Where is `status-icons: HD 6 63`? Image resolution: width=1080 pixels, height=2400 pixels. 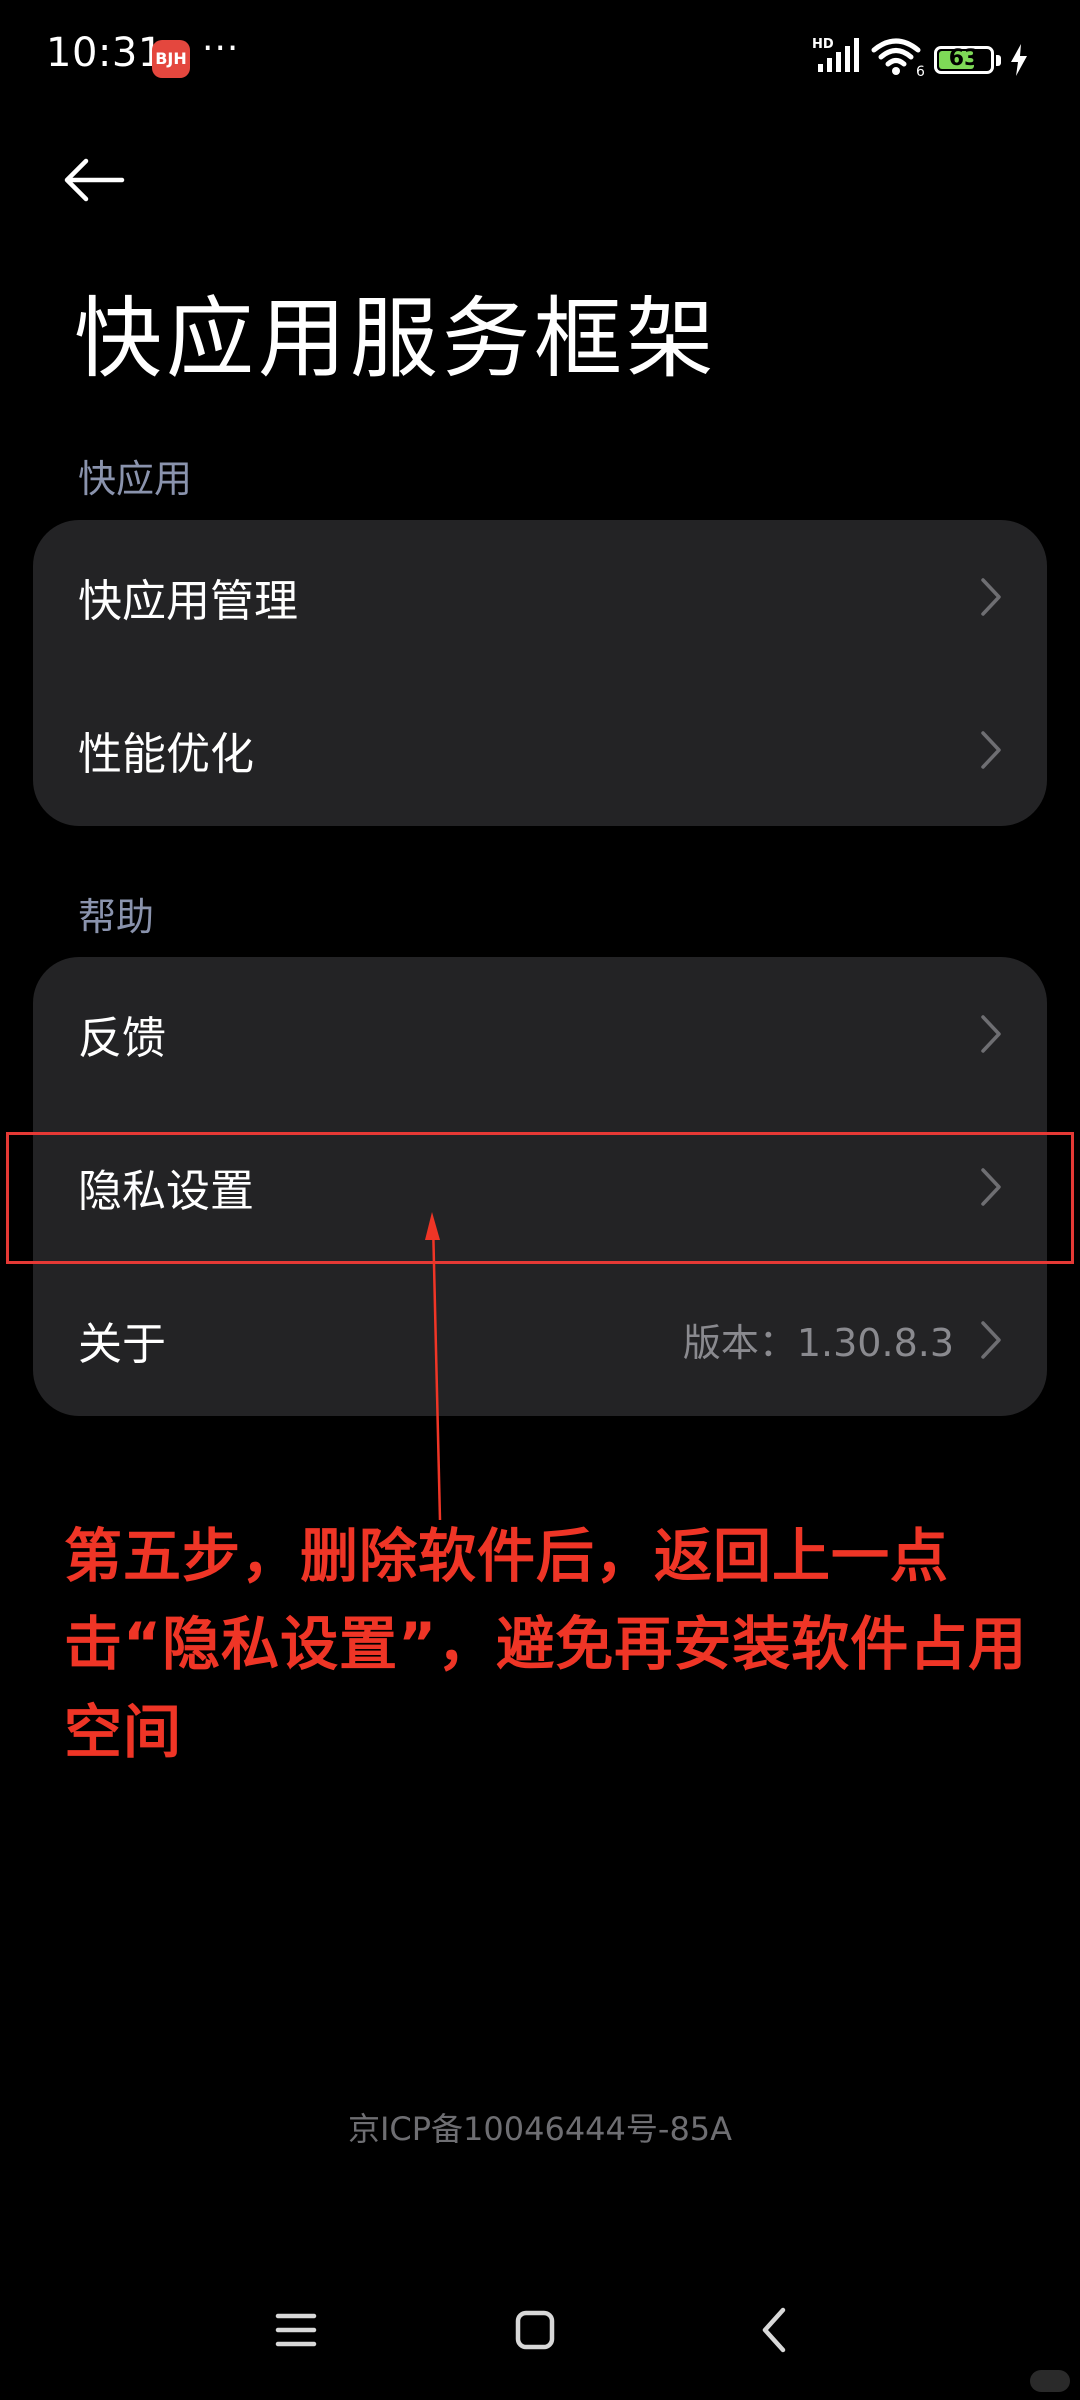
status-icons: HD 6 63 is located at coordinates (922, 60).